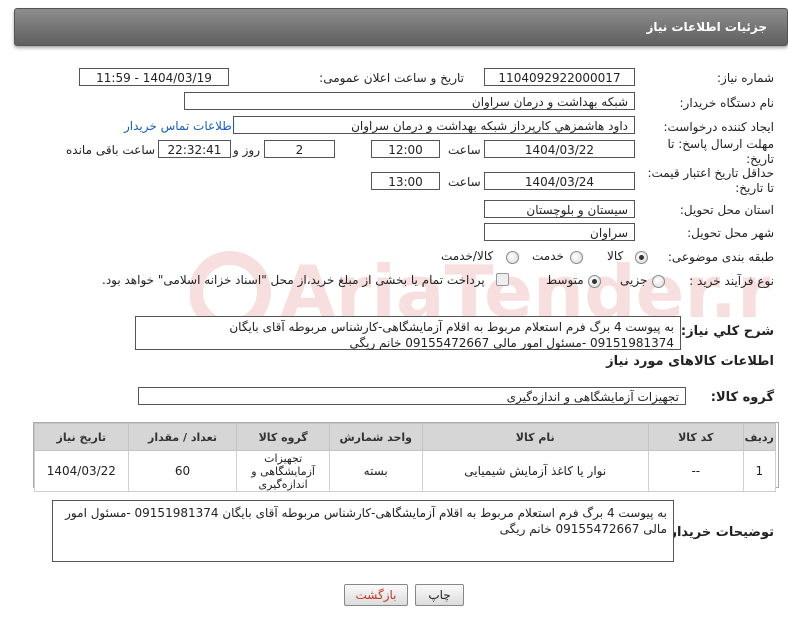 The image size is (788, 619). I want to click on general-desc-label: شرح کلي نياز:, so click(727, 331).